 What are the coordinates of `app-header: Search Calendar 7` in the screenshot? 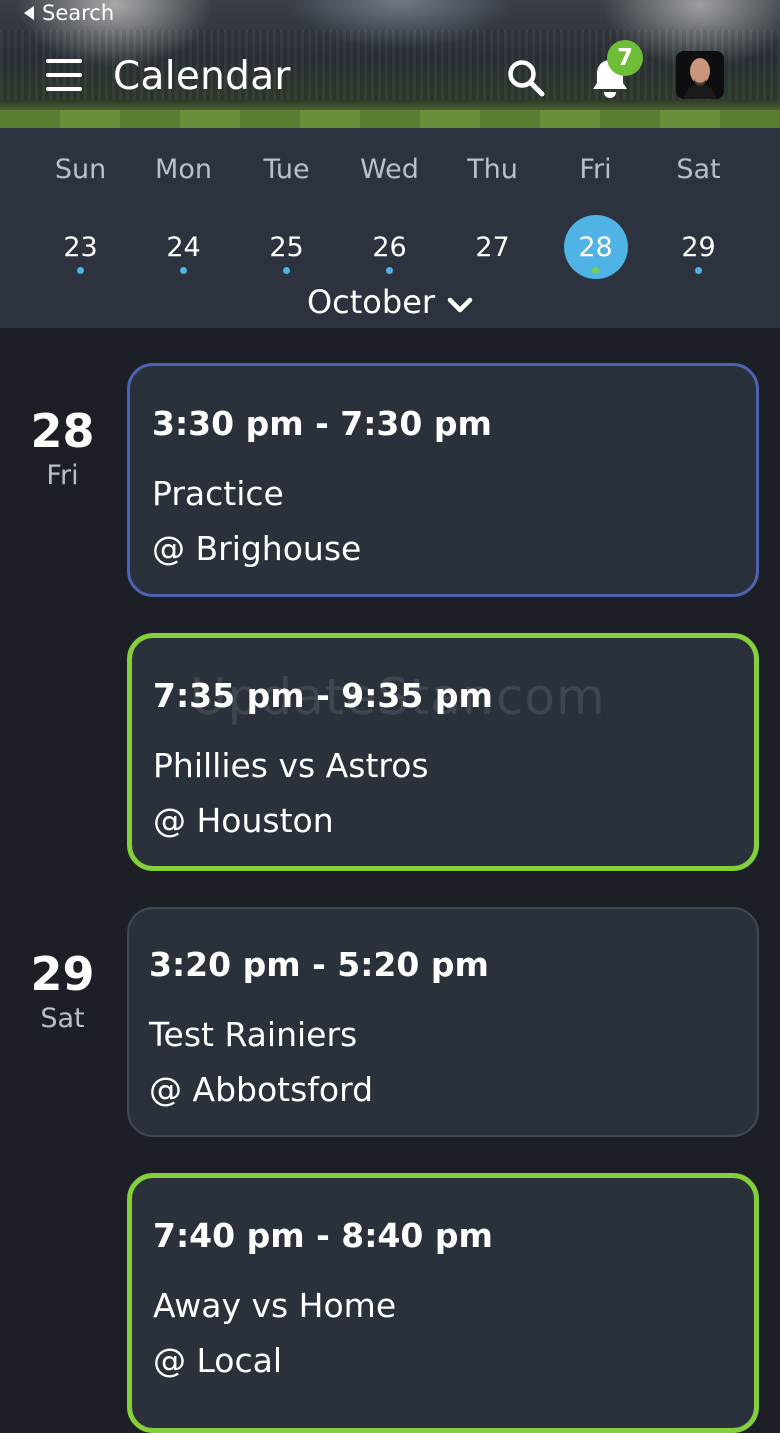 It's located at (390, 64).